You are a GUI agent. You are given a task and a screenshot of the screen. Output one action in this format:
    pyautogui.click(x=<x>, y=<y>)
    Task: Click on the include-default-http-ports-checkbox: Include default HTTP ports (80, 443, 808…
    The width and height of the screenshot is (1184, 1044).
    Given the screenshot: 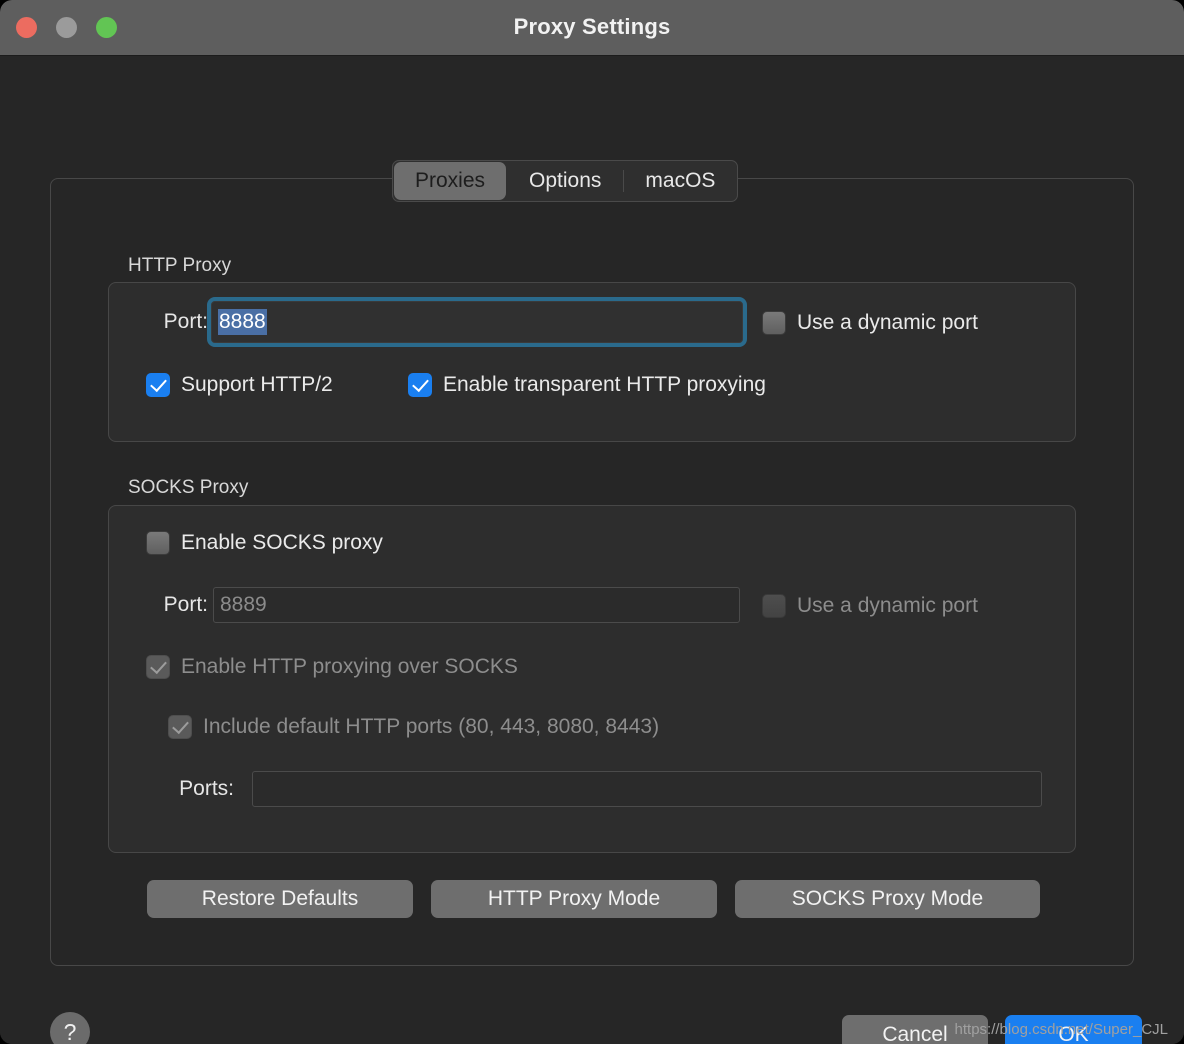 What is the action you would take?
    pyautogui.click(x=413, y=727)
    